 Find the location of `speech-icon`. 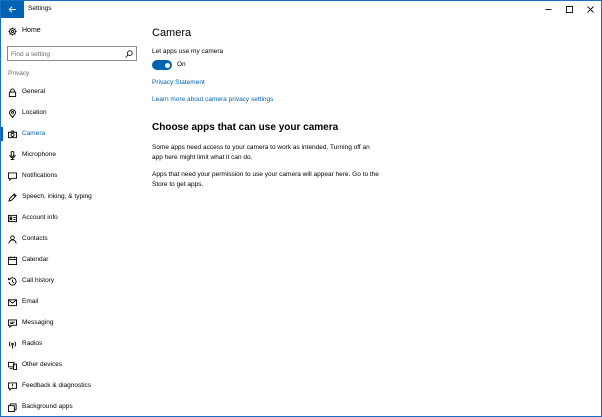

speech-icon is located at coordinates (12, 197).